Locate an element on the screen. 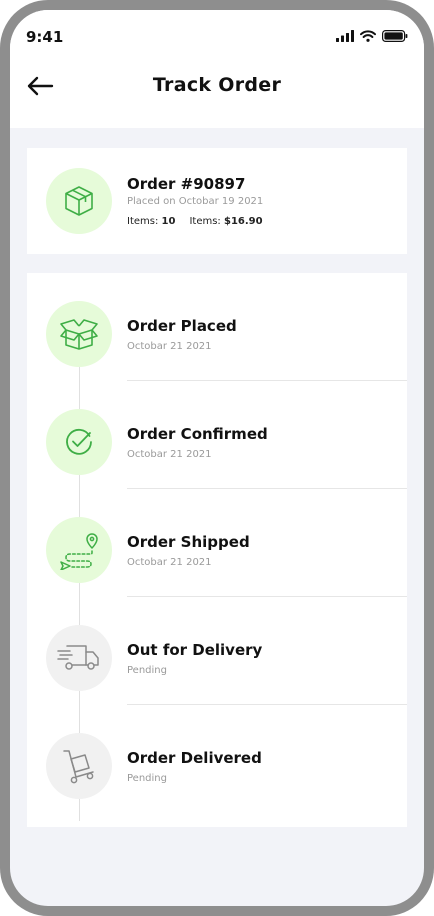 The image size is (434, 916). order-meta: Items: 10 Items: $16.90 is located at coordinates (195, 221).